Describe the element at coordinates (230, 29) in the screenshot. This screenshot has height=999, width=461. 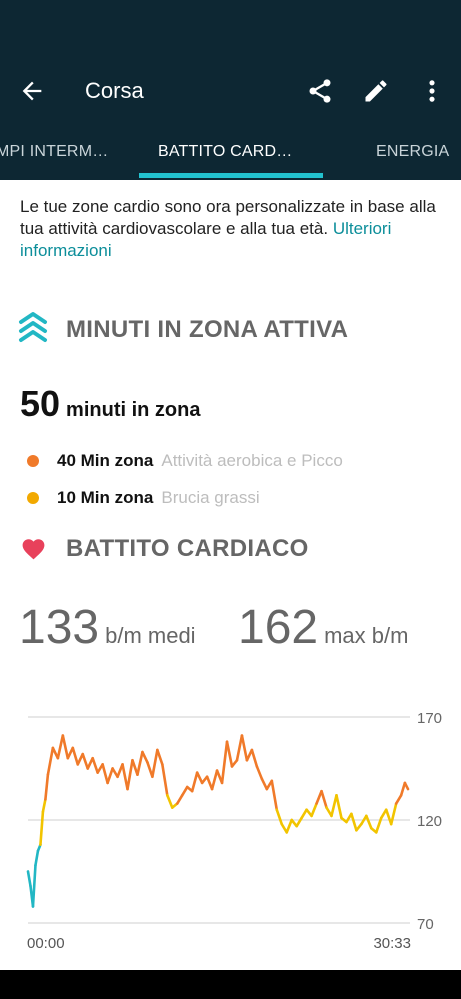
I see `status-bar` at that location.